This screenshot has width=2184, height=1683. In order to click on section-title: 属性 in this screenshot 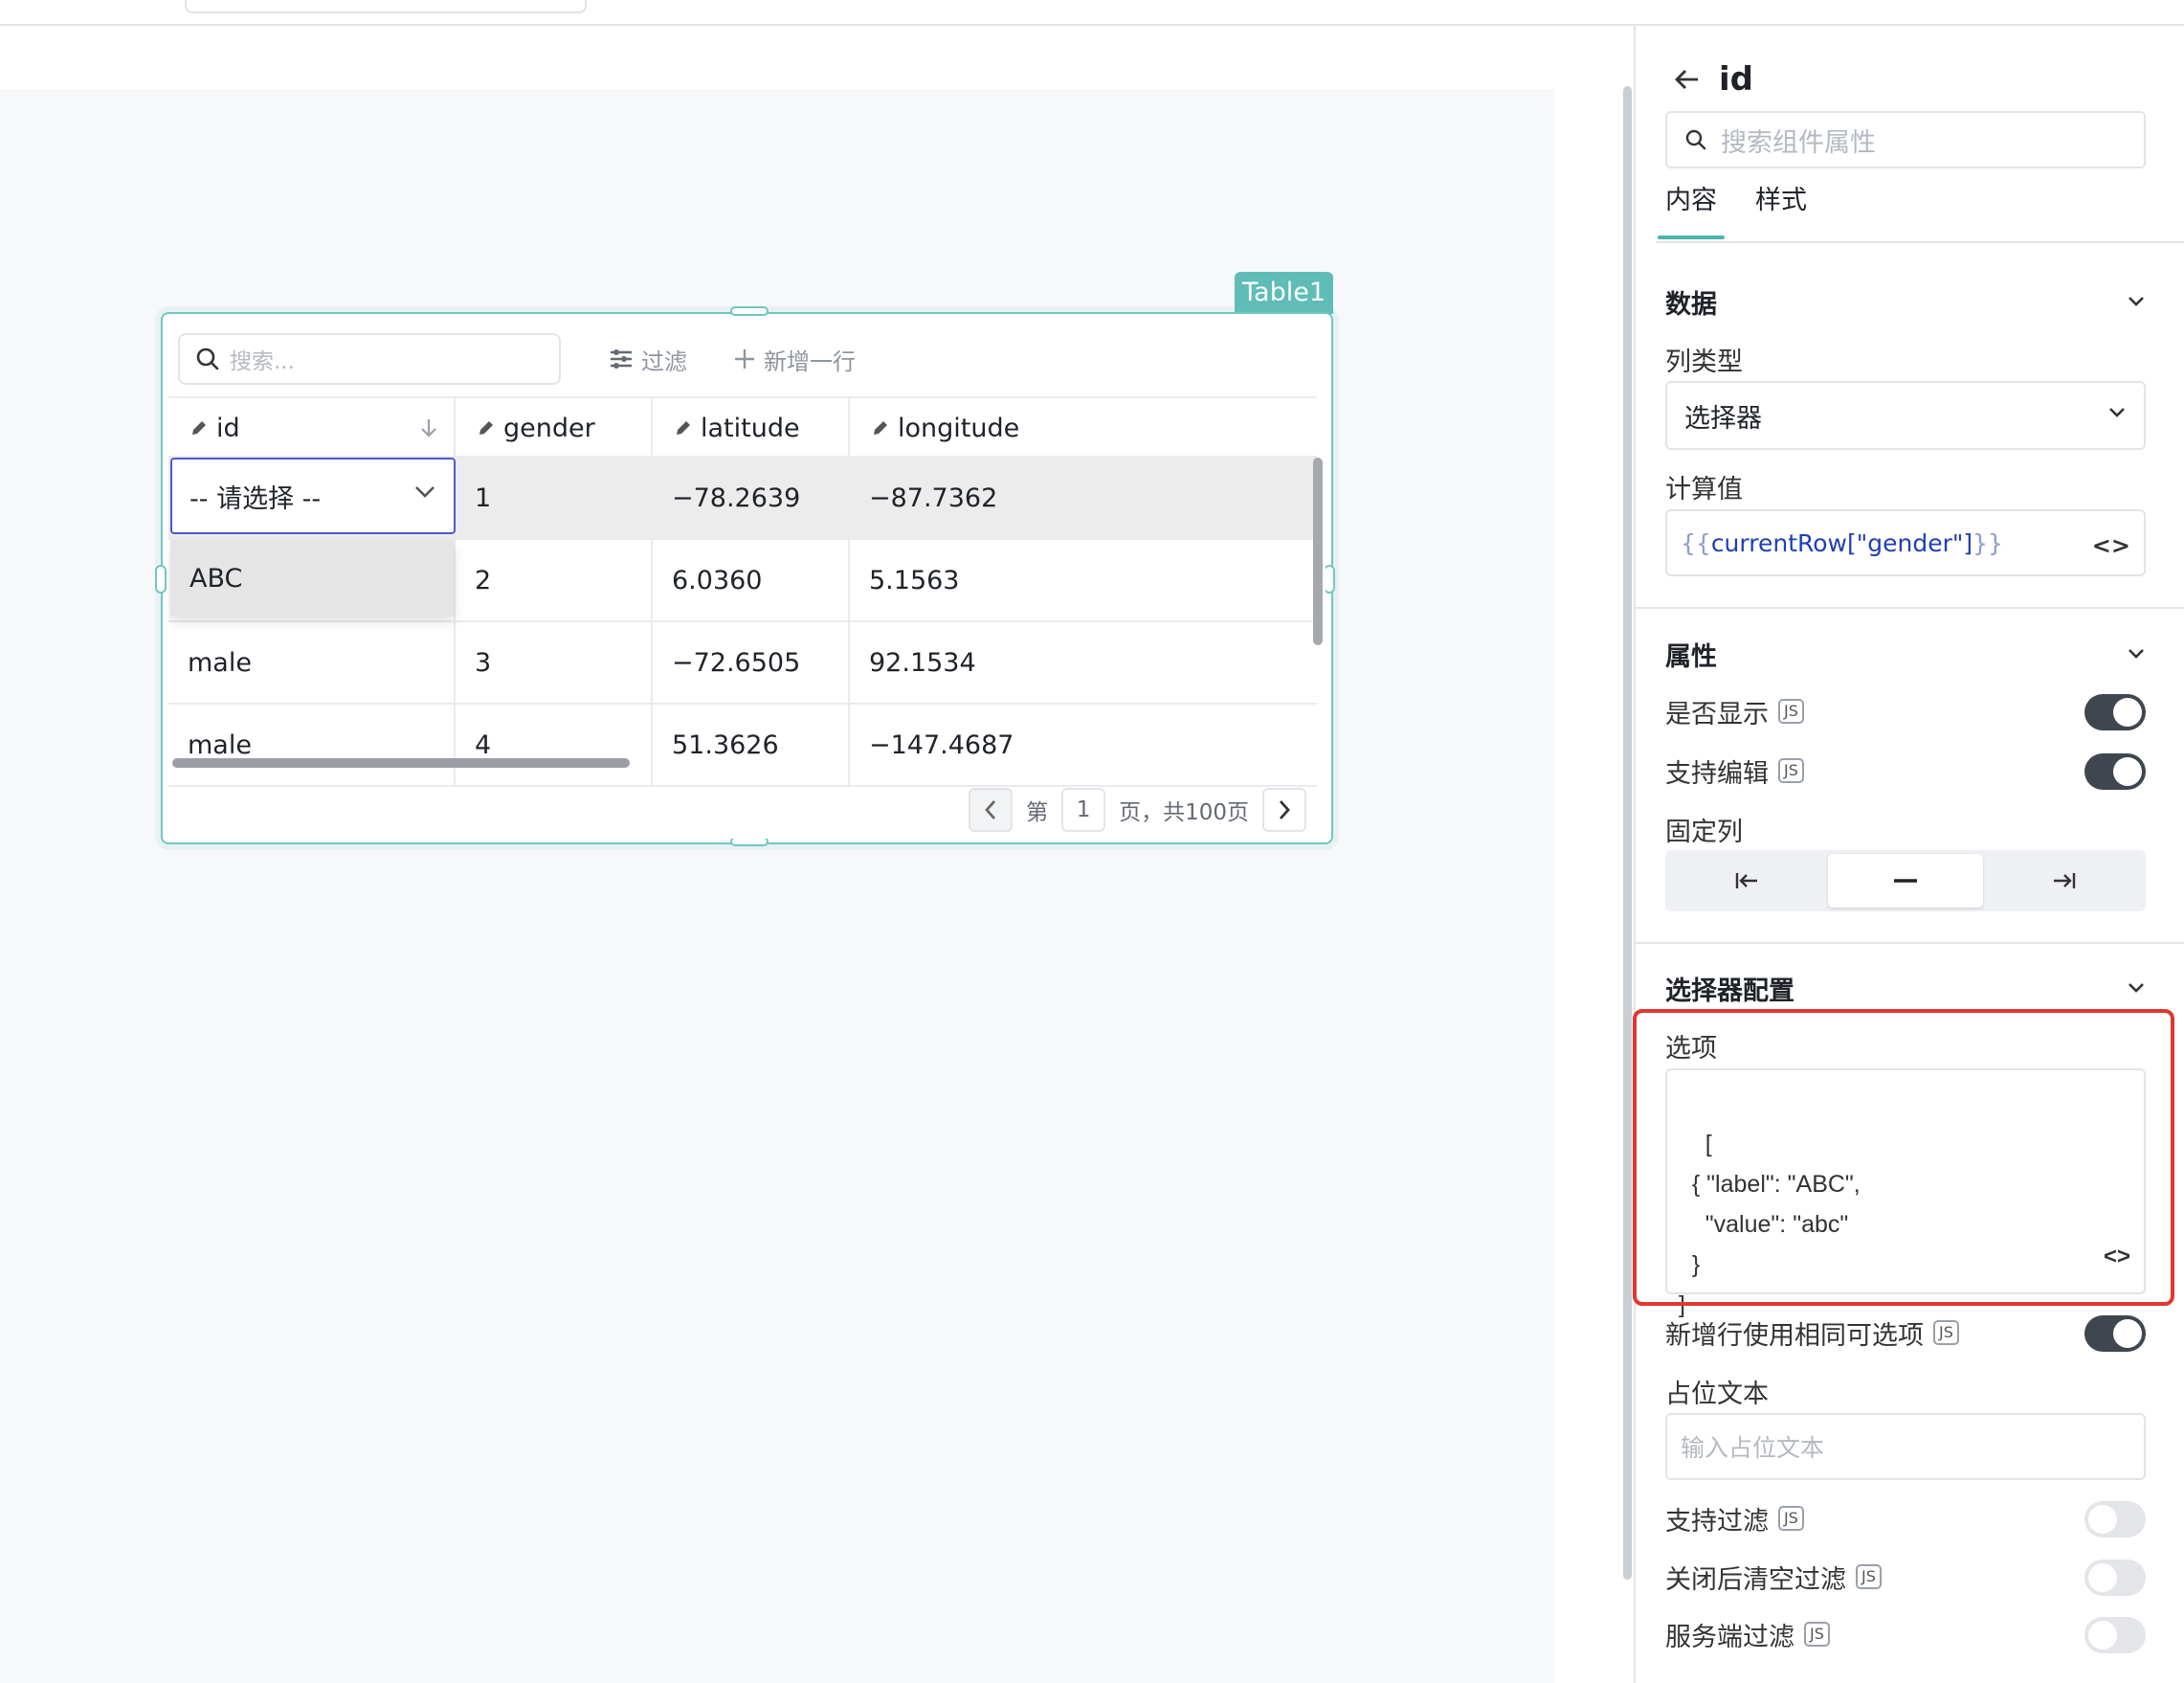, I will do `click(1691, 657)`.